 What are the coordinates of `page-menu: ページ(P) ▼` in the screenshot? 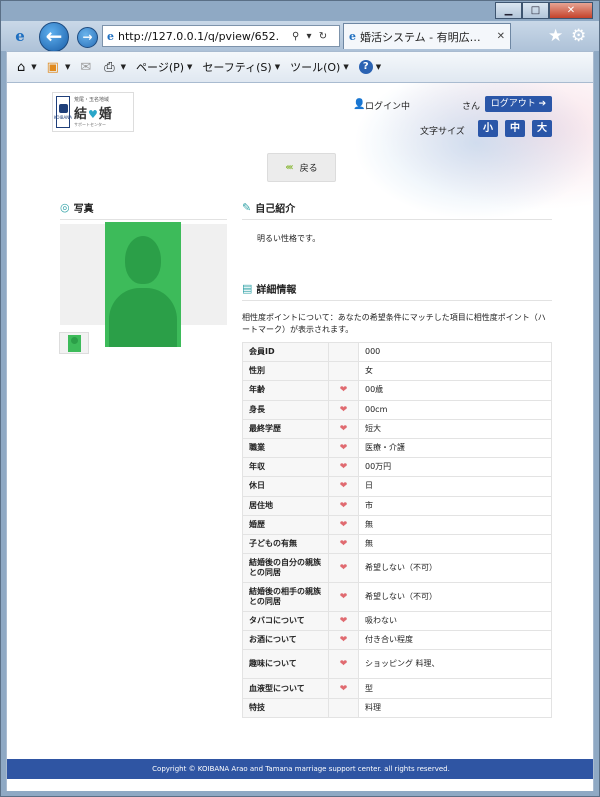 It's located at (164, 67).